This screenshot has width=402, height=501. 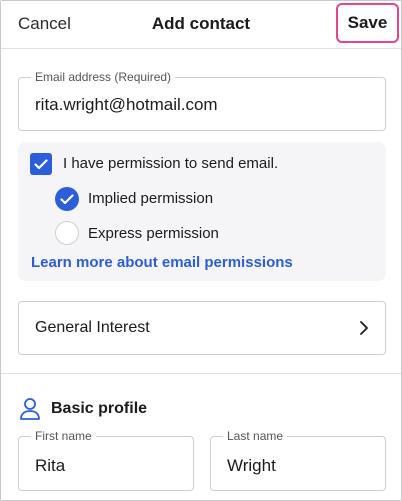 What do you see at coordinates (367, 23) in the screenshot?
I see `save-button: Save` at bounding box center [367, 23].